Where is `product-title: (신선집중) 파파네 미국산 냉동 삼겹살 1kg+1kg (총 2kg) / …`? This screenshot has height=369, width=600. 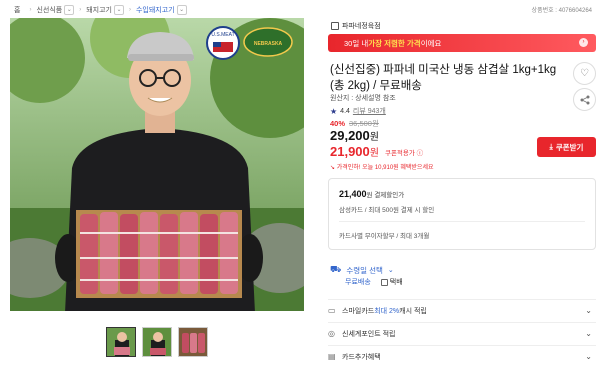 product-title: (신선집중) 파파네 미국산 냉동 삼겹살 1kg+1kg (총 2kg) / … is located at coordinates (443, 78).